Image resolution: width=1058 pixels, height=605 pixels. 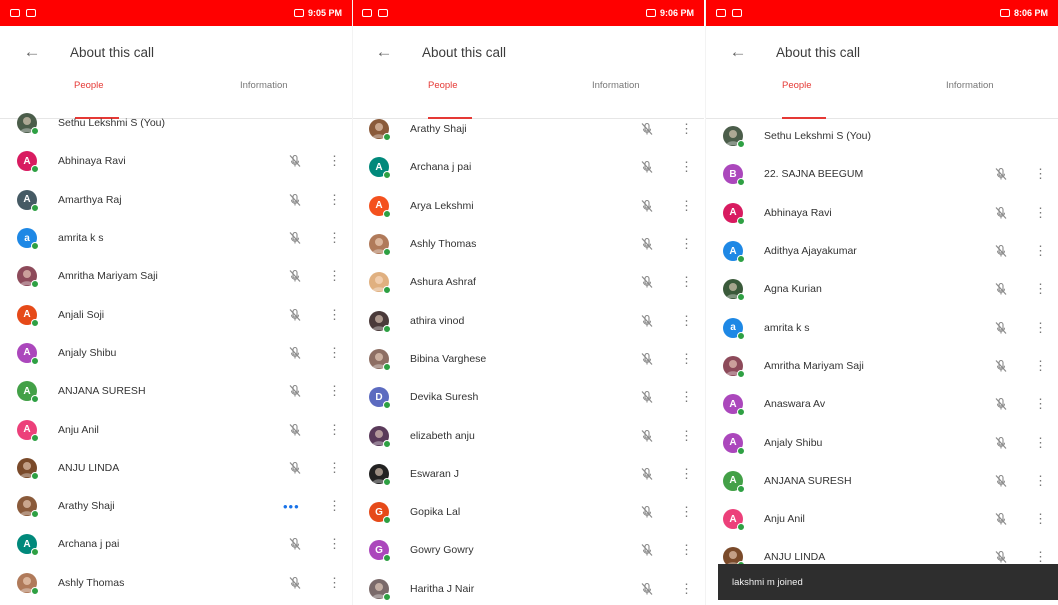 What do you see at coordinates (882, 289) in the screenshot?
I see `participant-row: Agna Kurian ⋮` at bounding box center [882, 289].